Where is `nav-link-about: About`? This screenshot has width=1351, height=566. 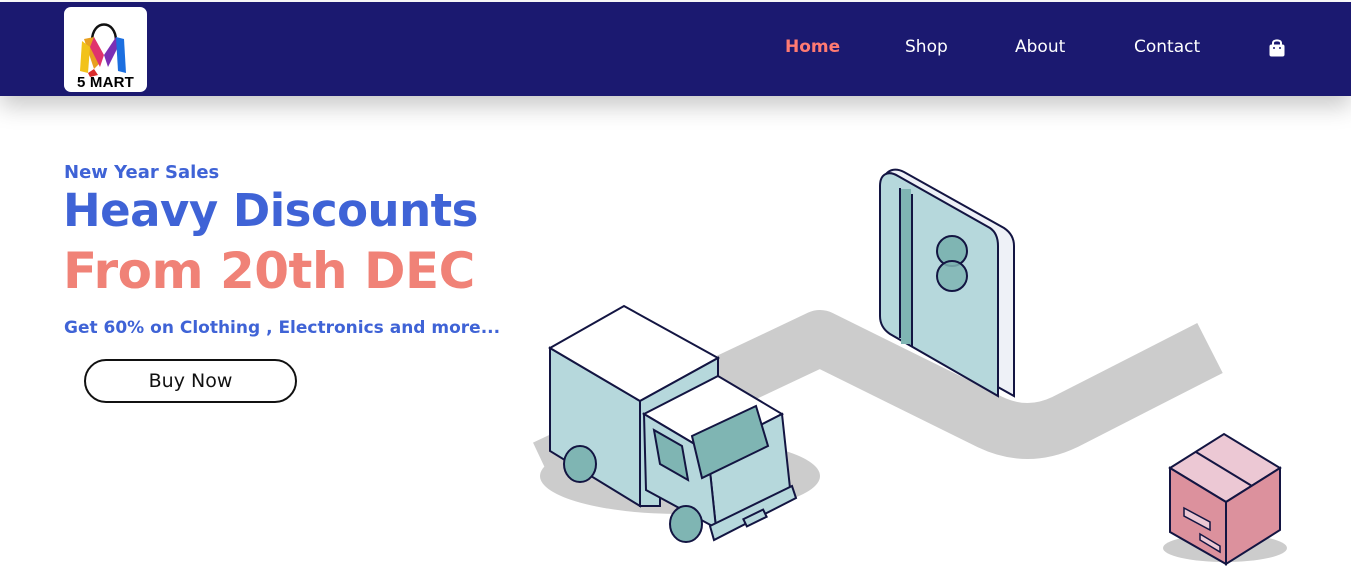 nav-link-about: About is located at coordinates (1040, 47).